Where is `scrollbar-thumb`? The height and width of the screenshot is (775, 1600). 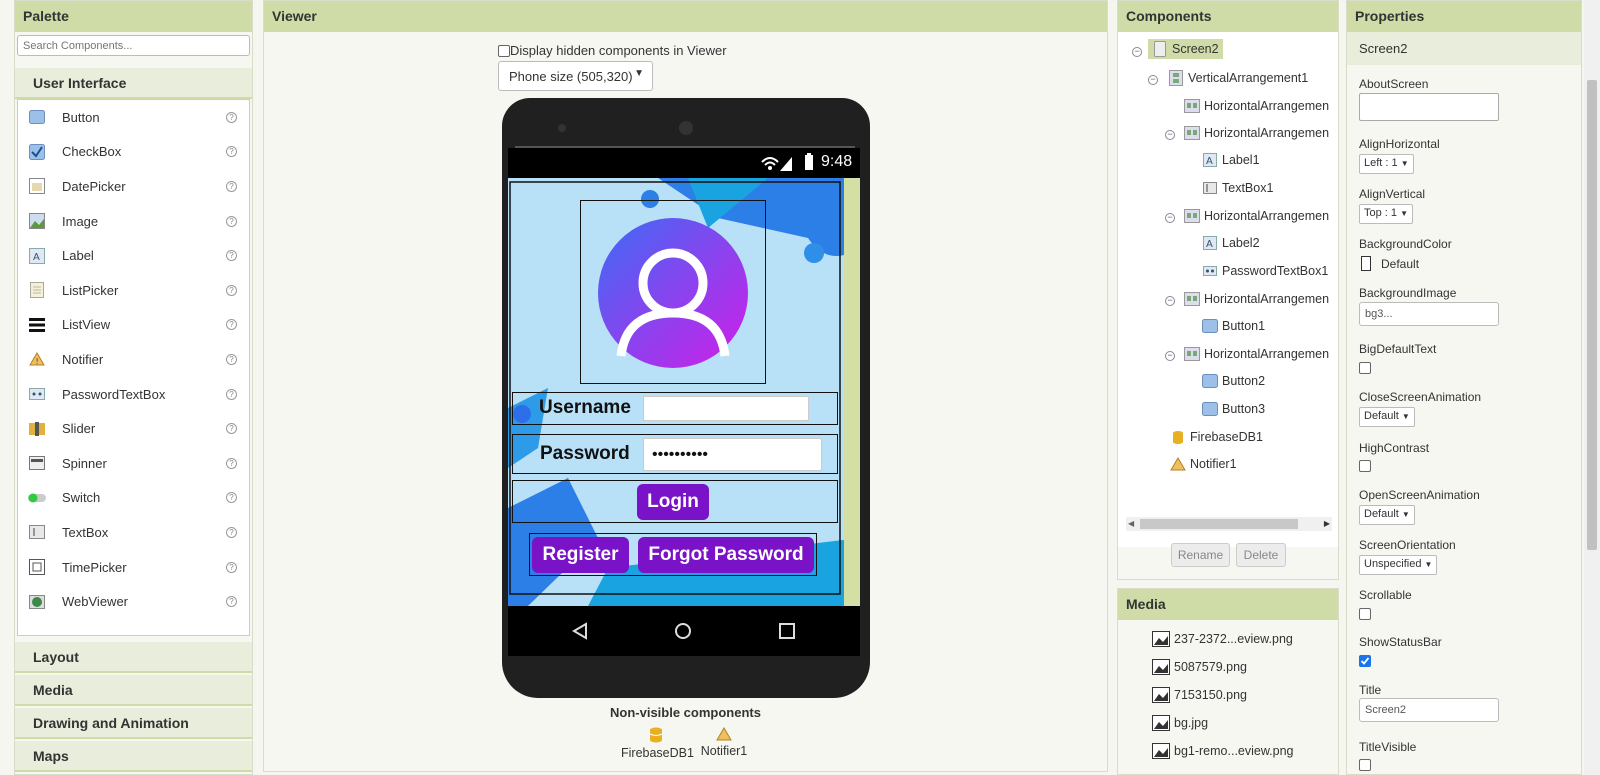
scrollbar-thumb is located at coordinates (1219, 524).